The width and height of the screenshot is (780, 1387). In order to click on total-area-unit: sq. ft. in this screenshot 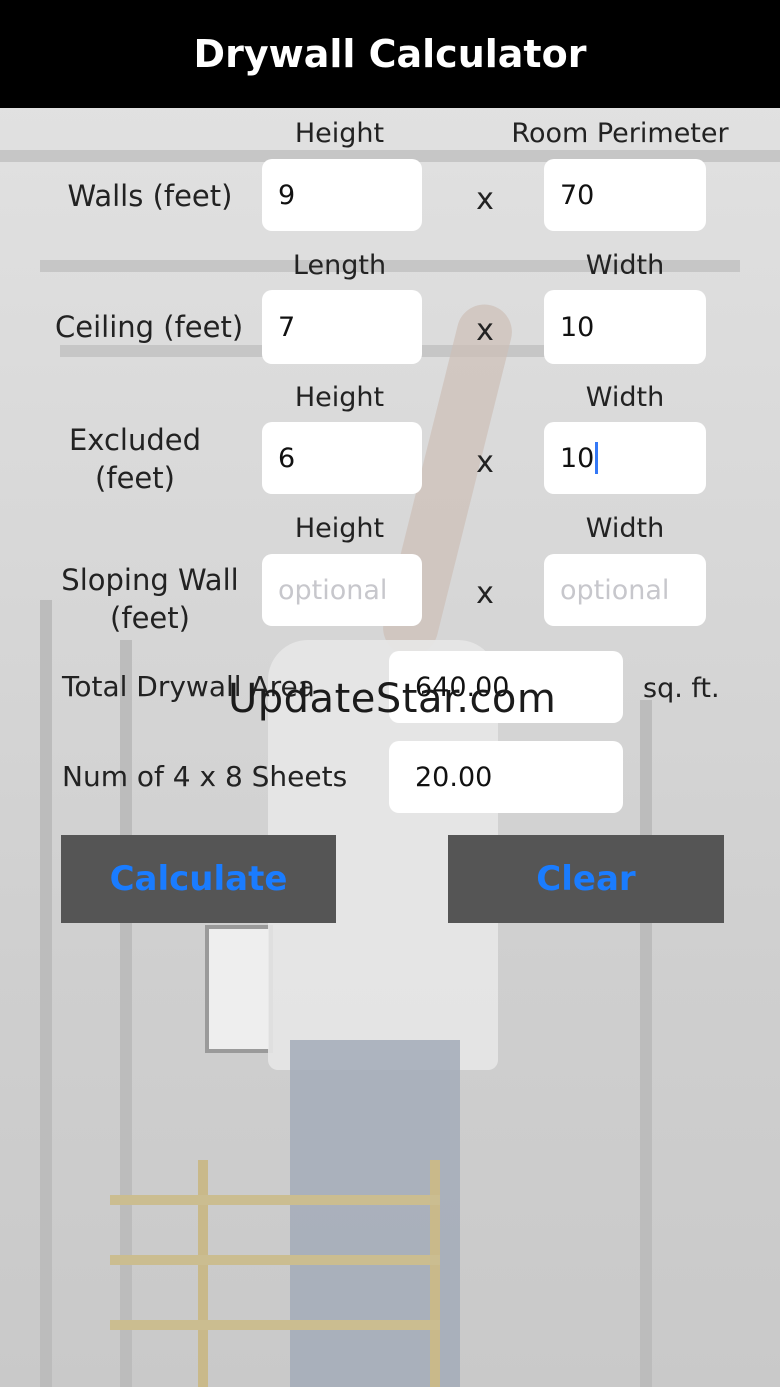, I will do `click(681, 688)`.